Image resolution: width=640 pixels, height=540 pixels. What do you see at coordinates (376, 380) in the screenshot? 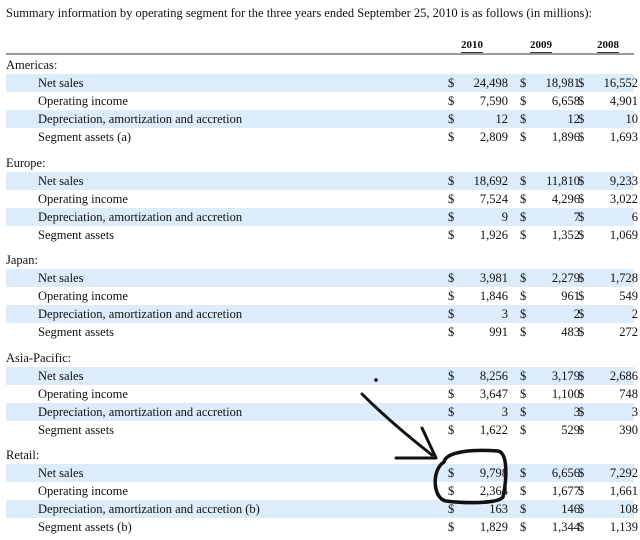
I see `stray-dot-mark` at bounding box center [376, 380].